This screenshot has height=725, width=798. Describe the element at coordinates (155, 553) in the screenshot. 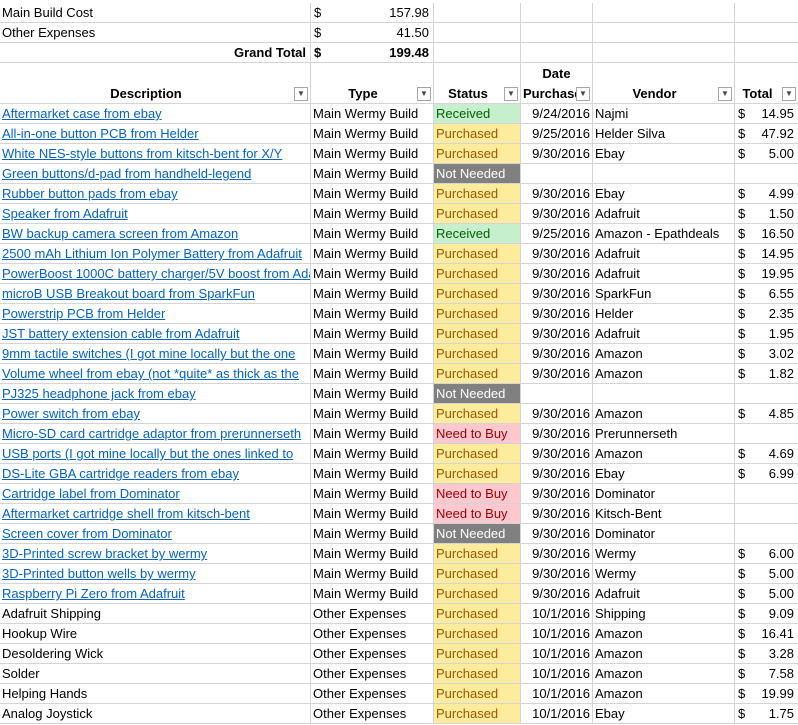

I see `description-link: 3D-Printed screw bracket by wermy` at that location.